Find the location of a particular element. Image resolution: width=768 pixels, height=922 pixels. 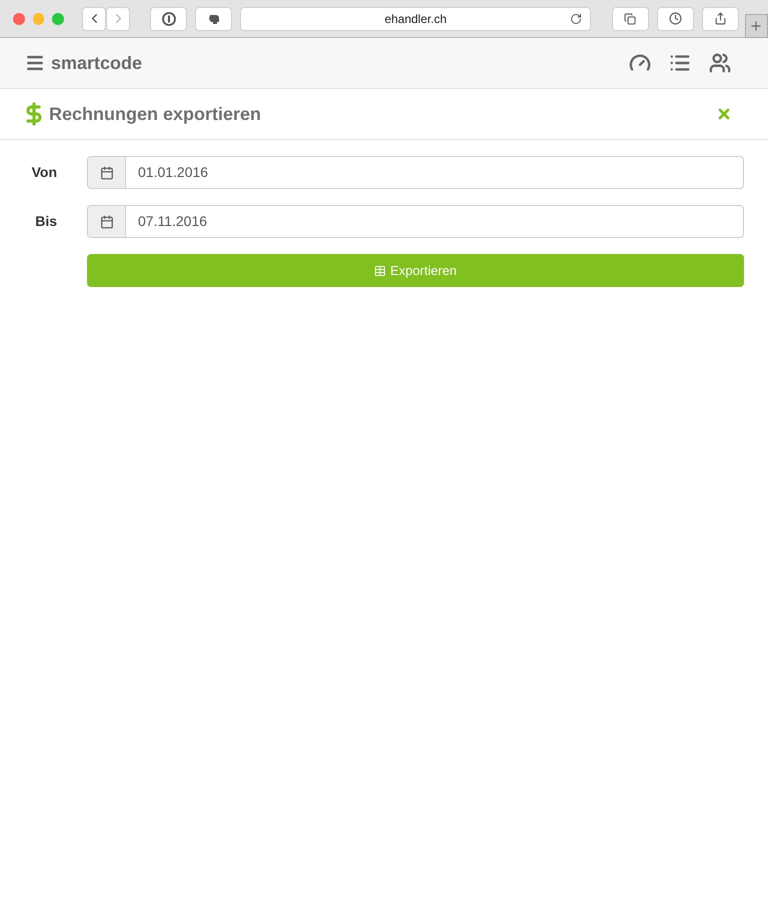

brand-name: smartcode is located at coordinates (96, 63).